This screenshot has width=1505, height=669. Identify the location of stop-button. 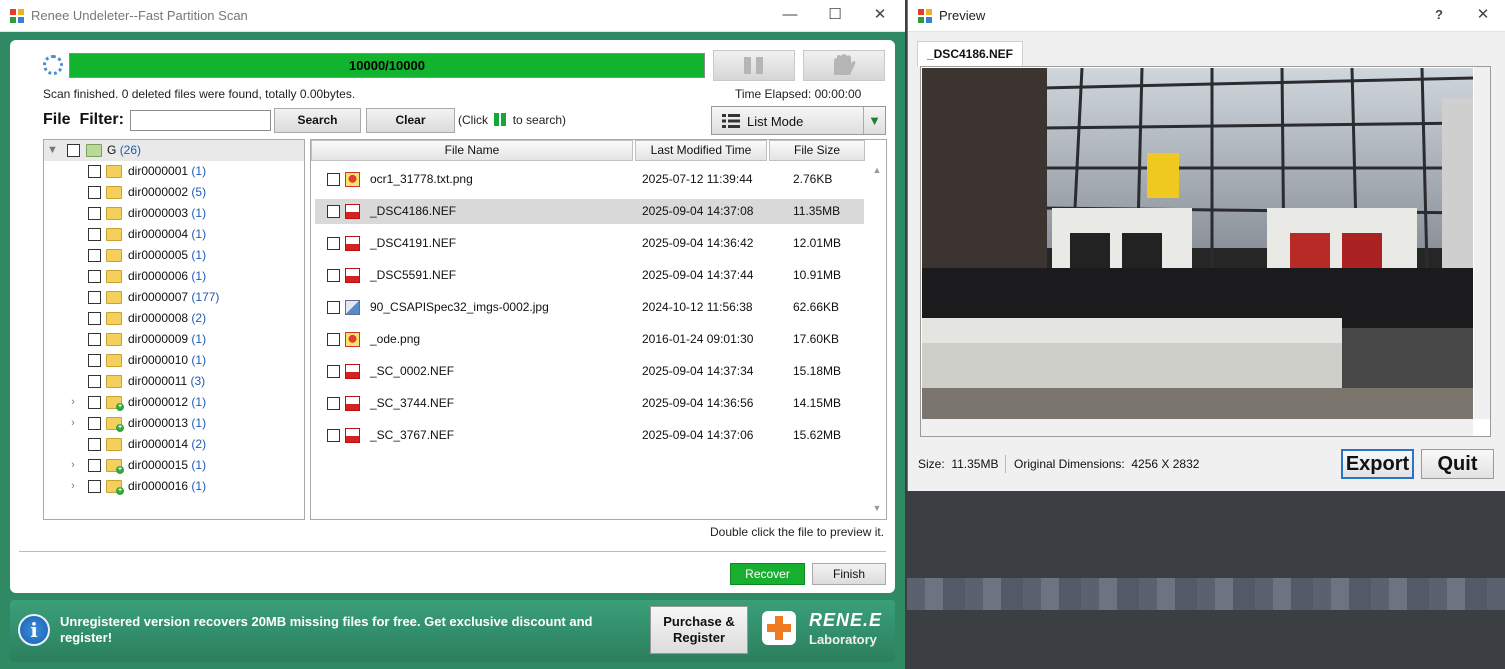
(844, 65).